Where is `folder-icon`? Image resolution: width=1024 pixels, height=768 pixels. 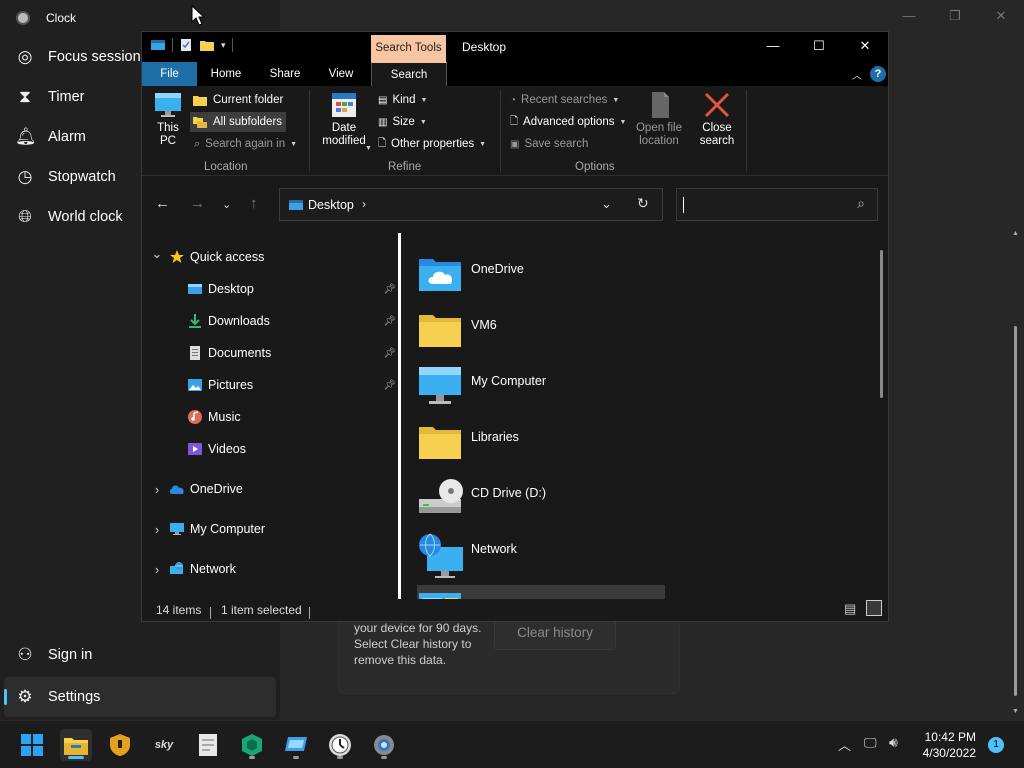 folder-icon is located at coordinates (441, 445).